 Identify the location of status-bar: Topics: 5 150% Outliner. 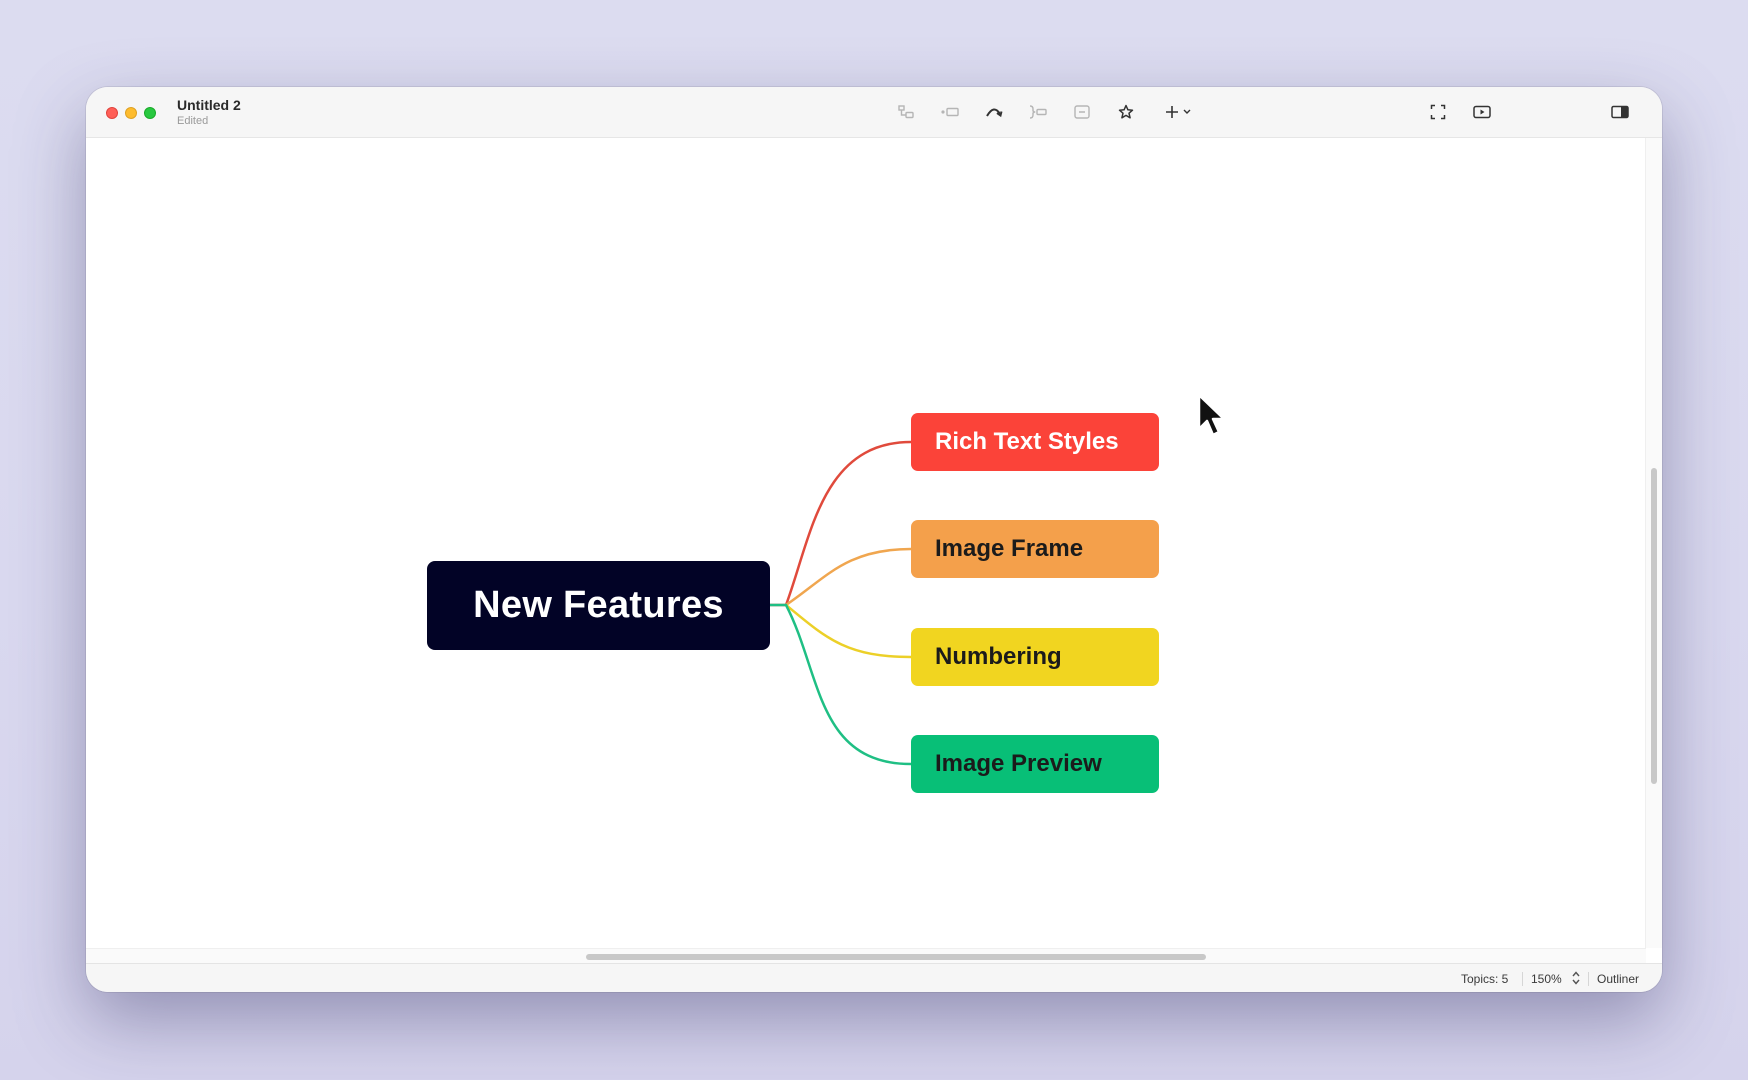
(874, 977).